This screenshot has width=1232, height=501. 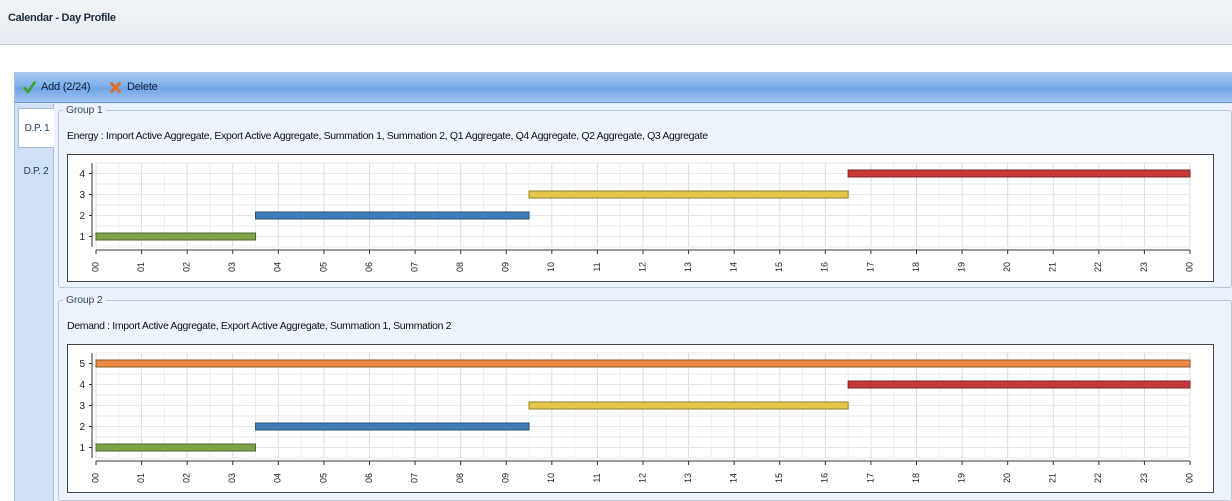 I want to click on group-2-legend: Group 2, so click(x=84, y=300).